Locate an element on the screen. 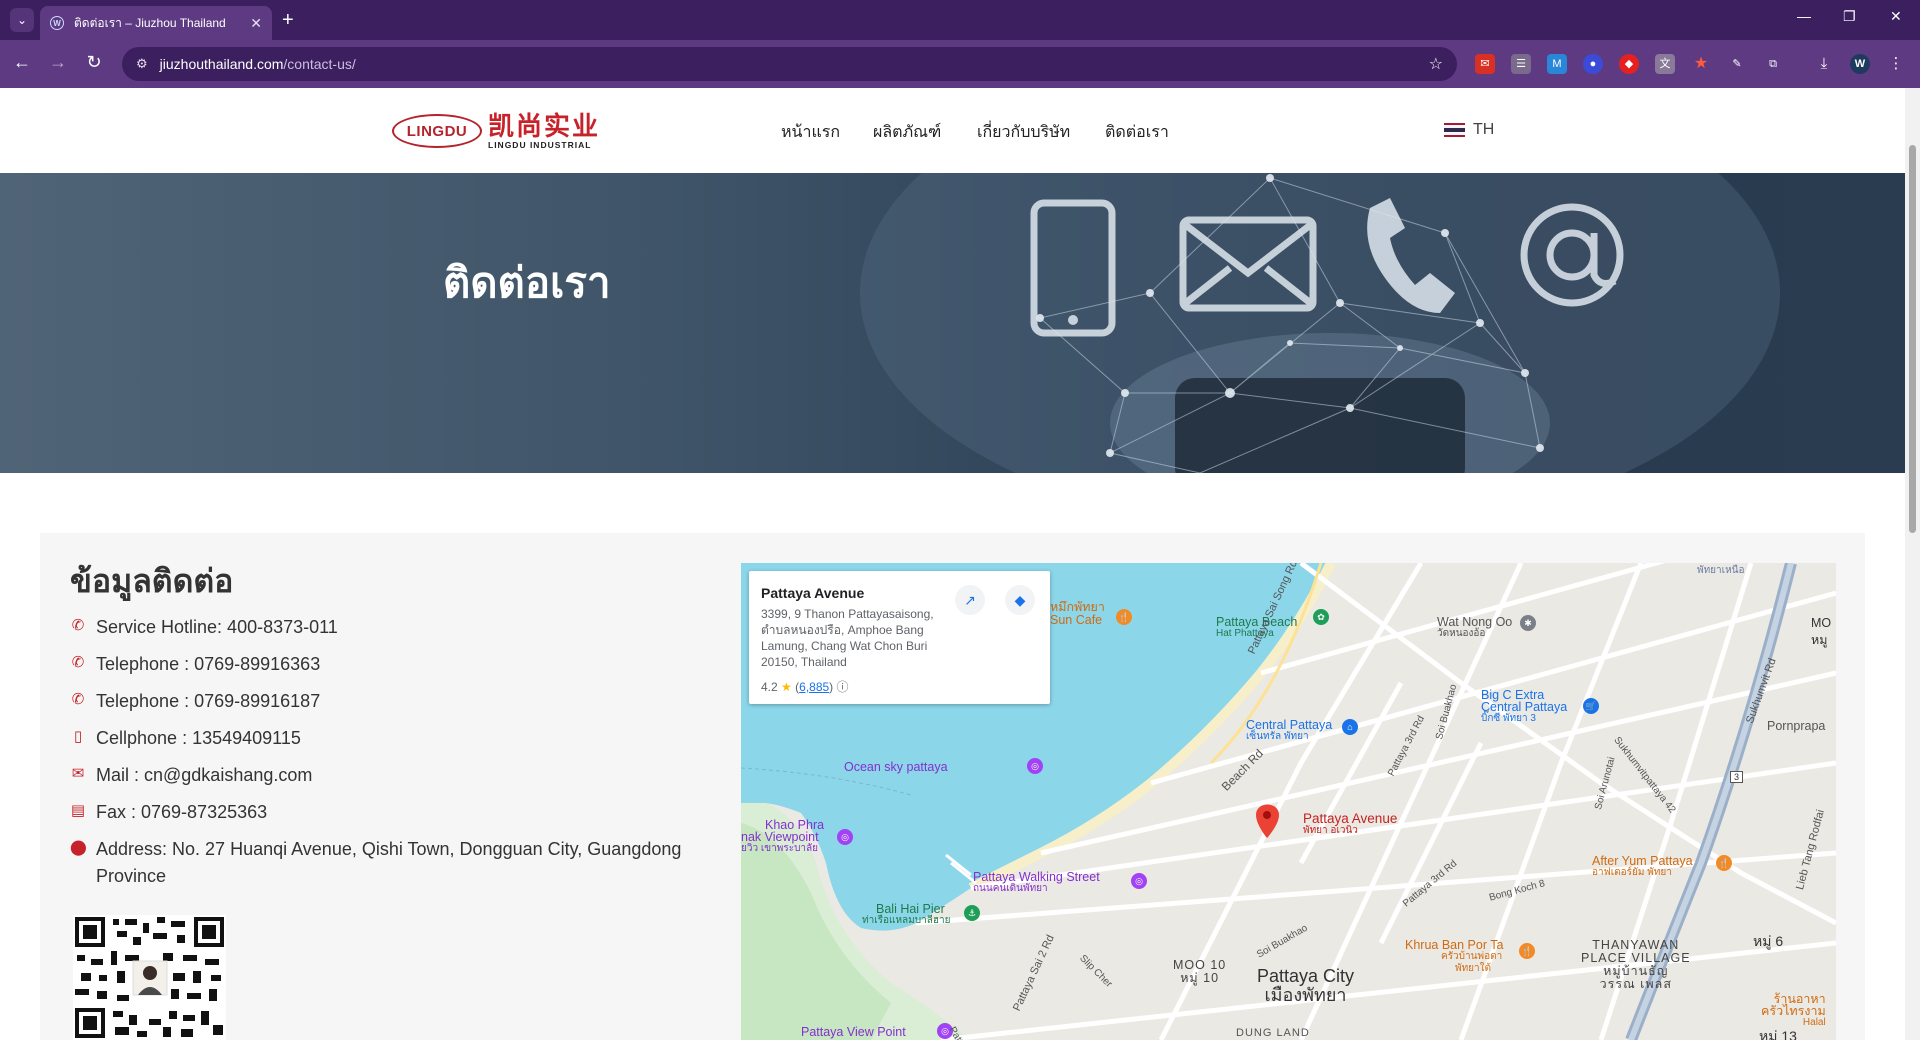 Image resolution: width=1920 pixels, height=1040 pixels. page-scrollbar-thumb is located at coordinates (1912, 339).